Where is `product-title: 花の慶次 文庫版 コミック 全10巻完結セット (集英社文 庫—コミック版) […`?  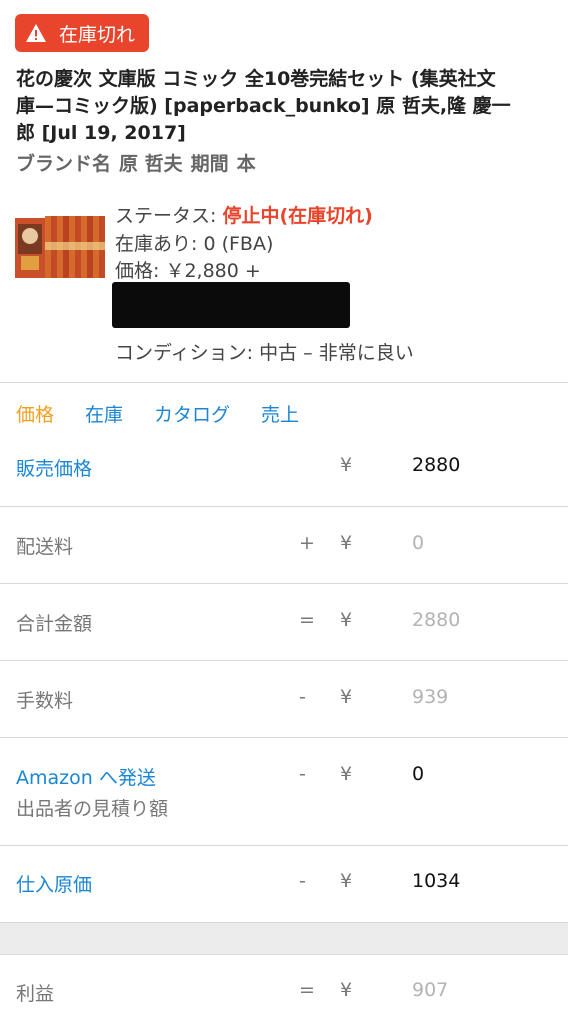 product-title: 花の慶次 文庫版 コミック 全10巻完結セット (集英社文 庫—コミック版) [… is located at coordinates (286, 106).